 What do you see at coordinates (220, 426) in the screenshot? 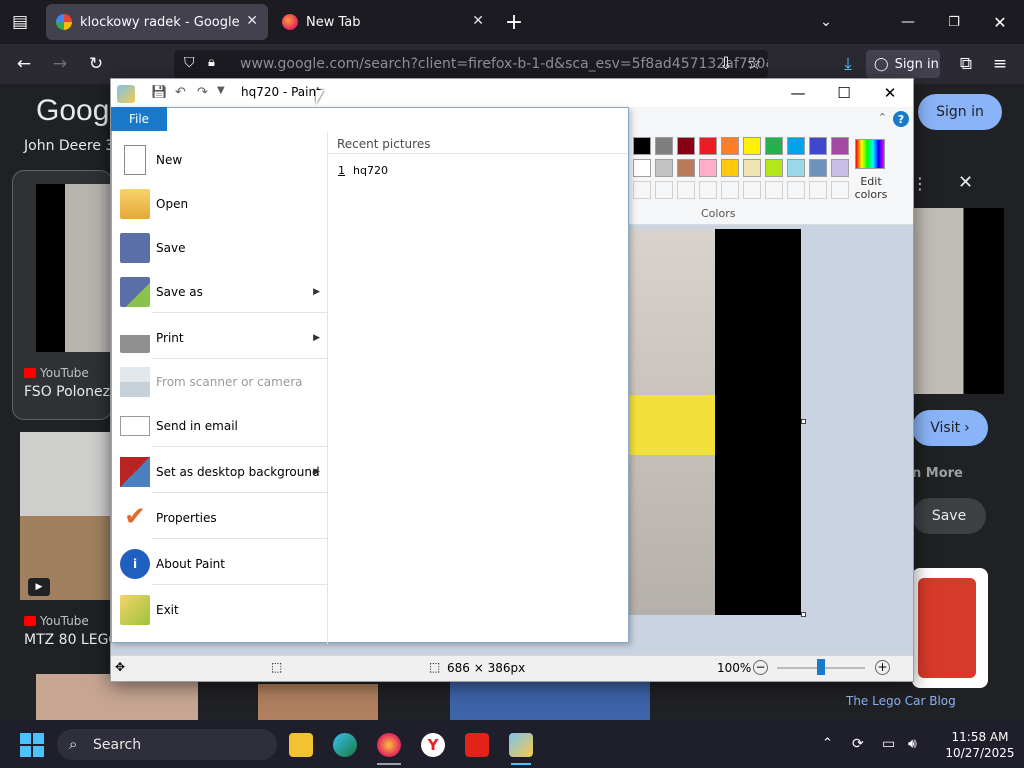
I see `menu-item-send-in-email: Send in email` at bounding box center [220, 426].